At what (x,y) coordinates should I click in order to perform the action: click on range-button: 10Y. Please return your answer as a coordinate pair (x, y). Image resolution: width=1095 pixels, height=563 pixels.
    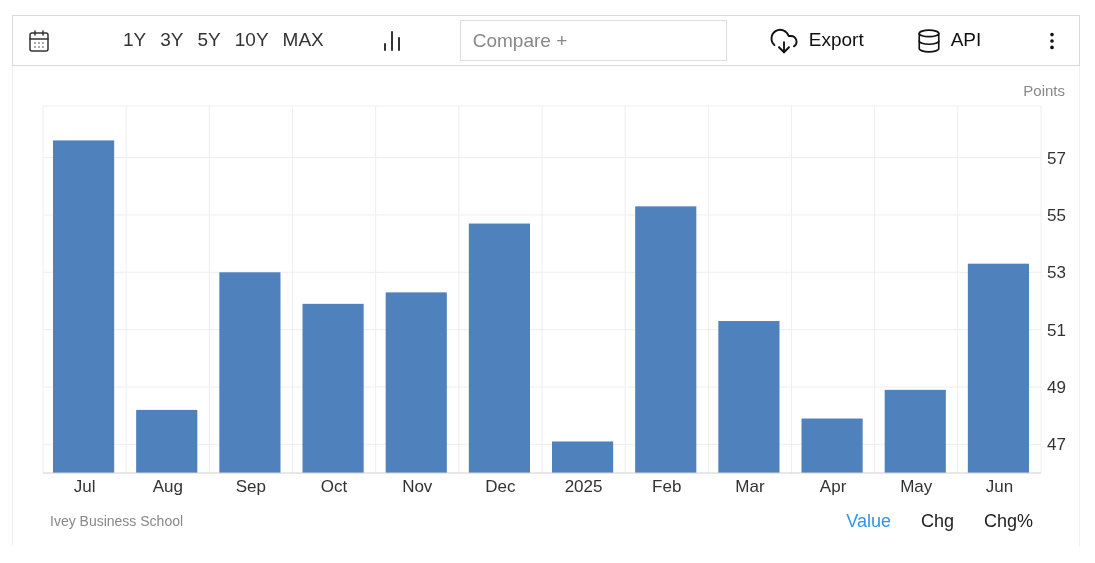
    Looking at the image, I should click on (251, 40).